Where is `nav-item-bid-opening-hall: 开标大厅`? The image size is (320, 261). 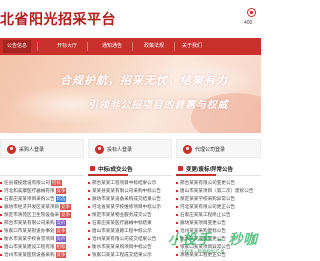 nav-item-bid-opening-hall: 开标大厅 is located at coordinates (67, 46).